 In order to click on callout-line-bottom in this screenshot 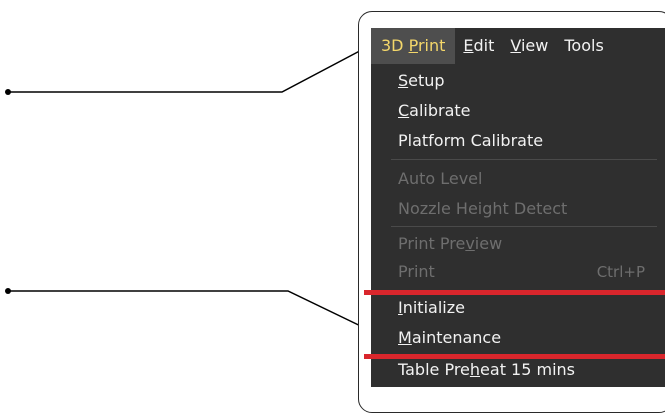, I will do `click(190, 311)`.